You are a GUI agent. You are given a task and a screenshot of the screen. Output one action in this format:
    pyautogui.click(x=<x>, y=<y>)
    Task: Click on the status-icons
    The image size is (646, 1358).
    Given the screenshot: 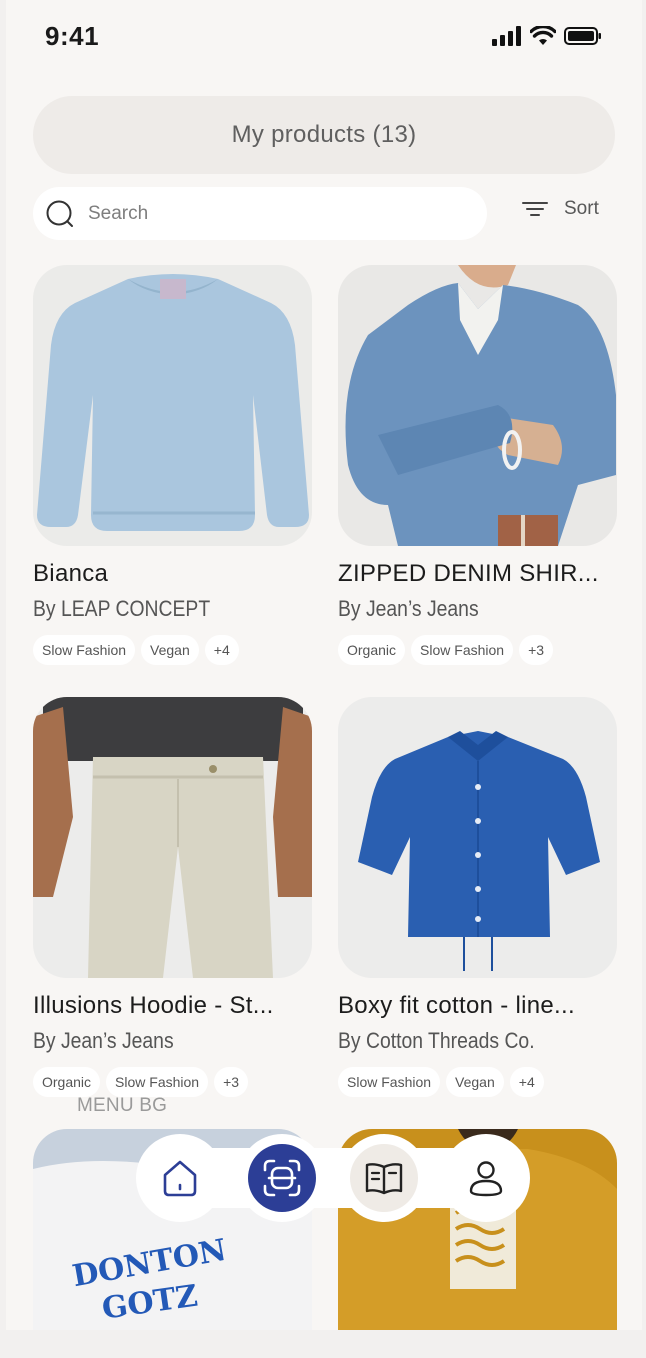 What is the action you would take?
    pyautogui.click(x=547, y=36)
    